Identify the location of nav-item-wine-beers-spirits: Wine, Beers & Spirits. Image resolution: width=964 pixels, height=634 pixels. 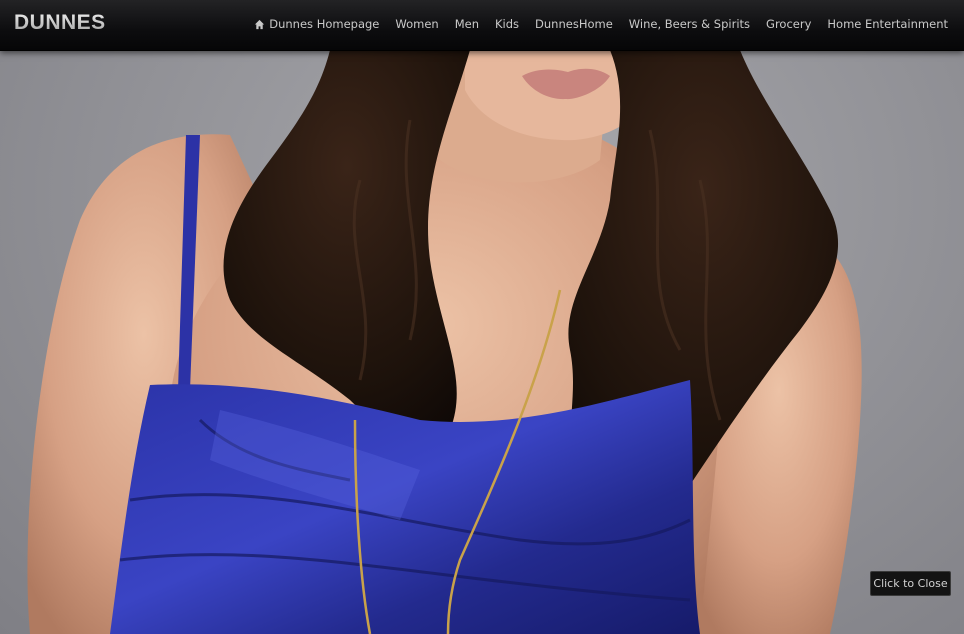
(689, 24).